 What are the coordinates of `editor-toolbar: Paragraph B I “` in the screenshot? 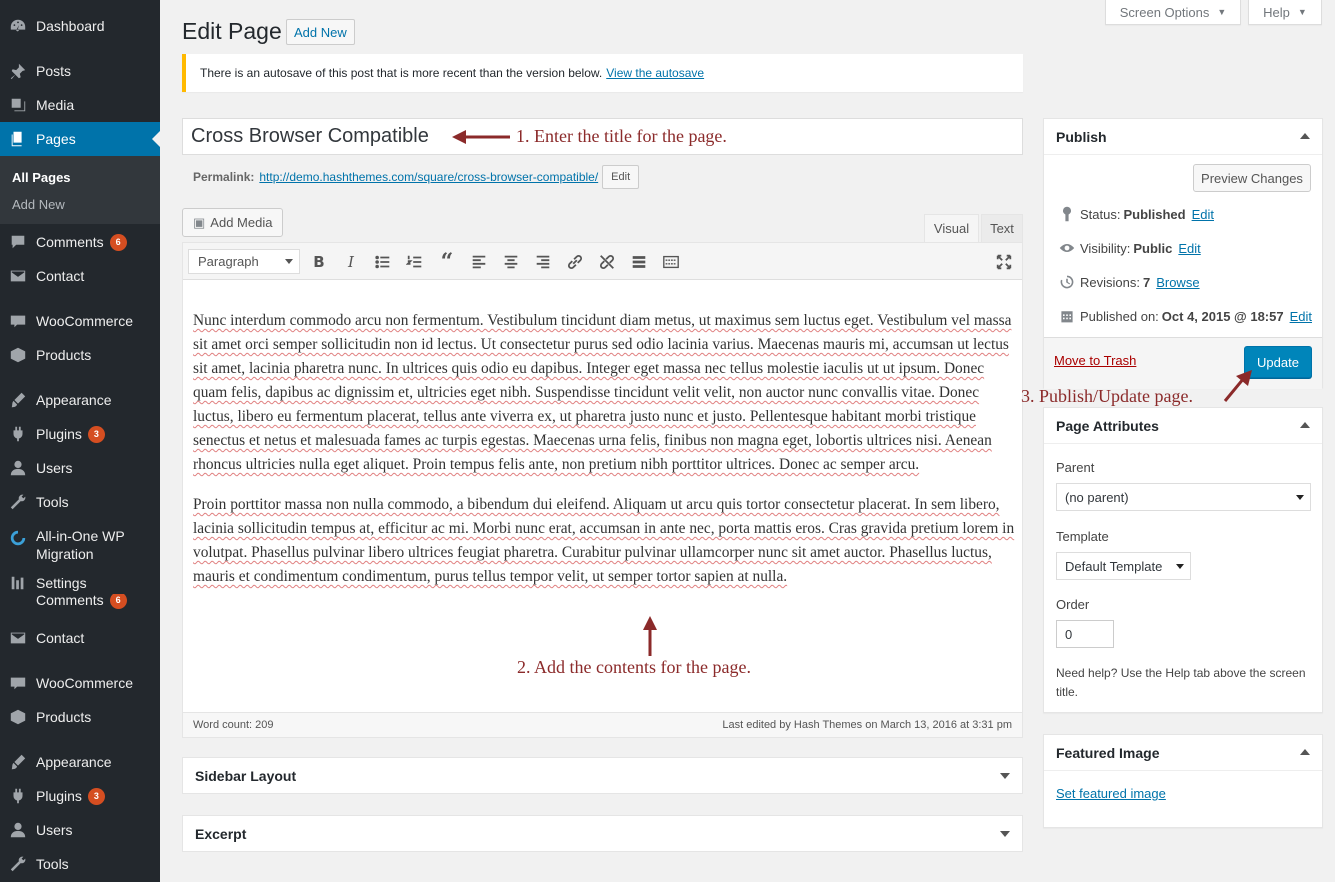 It's located at (602, 261).